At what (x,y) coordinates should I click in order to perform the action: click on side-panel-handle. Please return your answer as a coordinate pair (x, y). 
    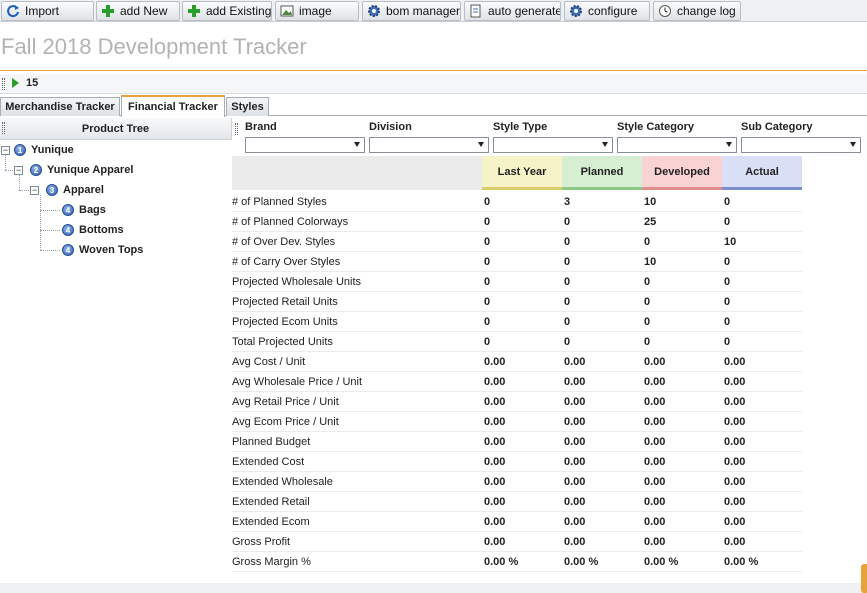
    Looking at the image, I should click on (864, 578).